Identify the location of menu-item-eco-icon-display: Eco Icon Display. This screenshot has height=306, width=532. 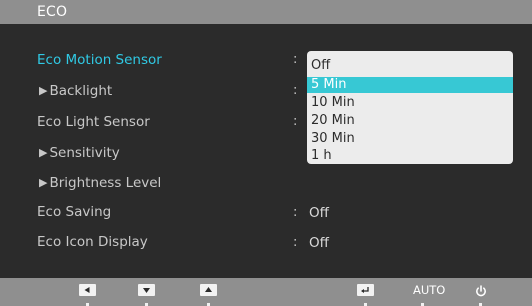
(92, 242).